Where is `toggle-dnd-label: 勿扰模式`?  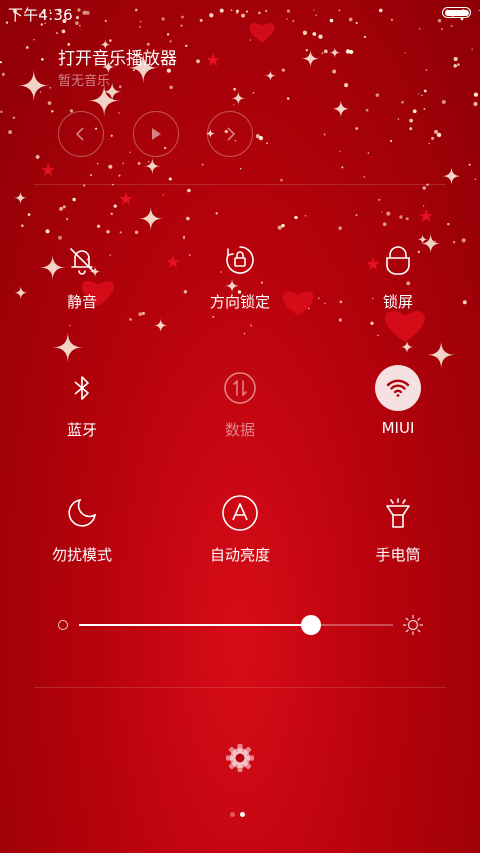 toggle-dnd-label: 勿扰模式 is located at coordinates (81, 555).